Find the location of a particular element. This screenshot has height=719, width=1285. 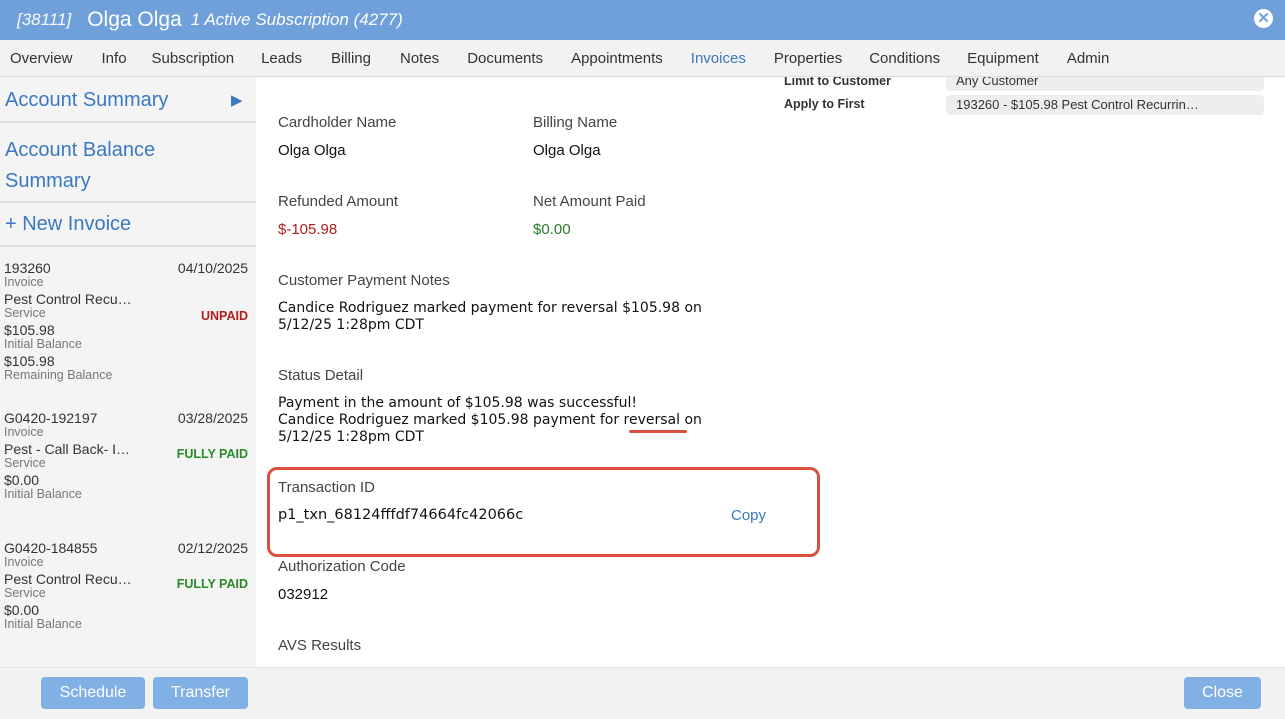

billing-name-label: Billing Name is located at coordinates (575, 122).